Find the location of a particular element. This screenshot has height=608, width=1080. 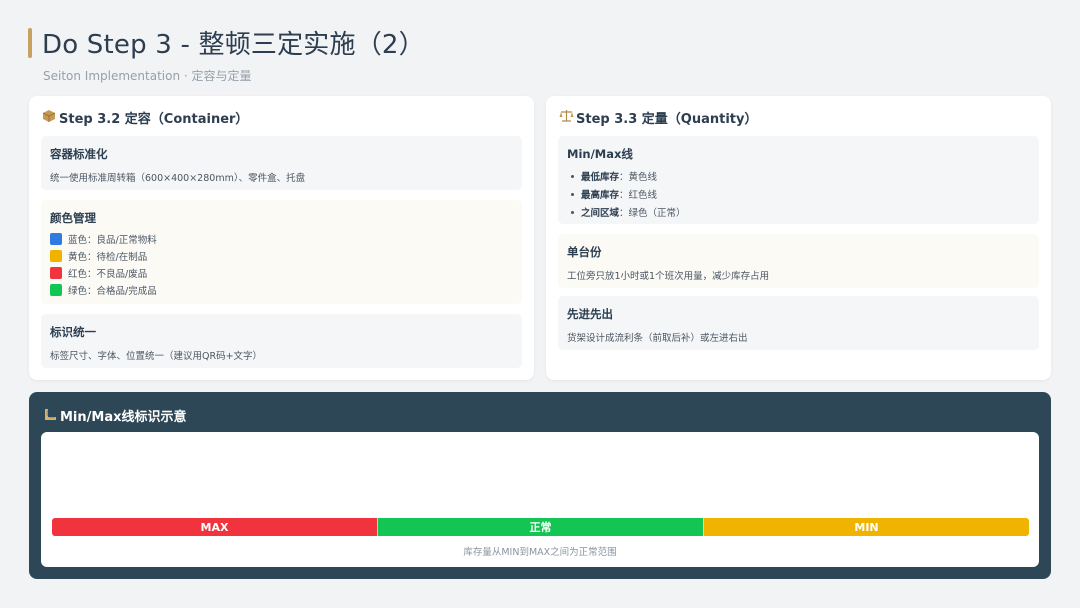

minmax-item: 最高库存 ：红色线 is located at coordinates (798, 194).